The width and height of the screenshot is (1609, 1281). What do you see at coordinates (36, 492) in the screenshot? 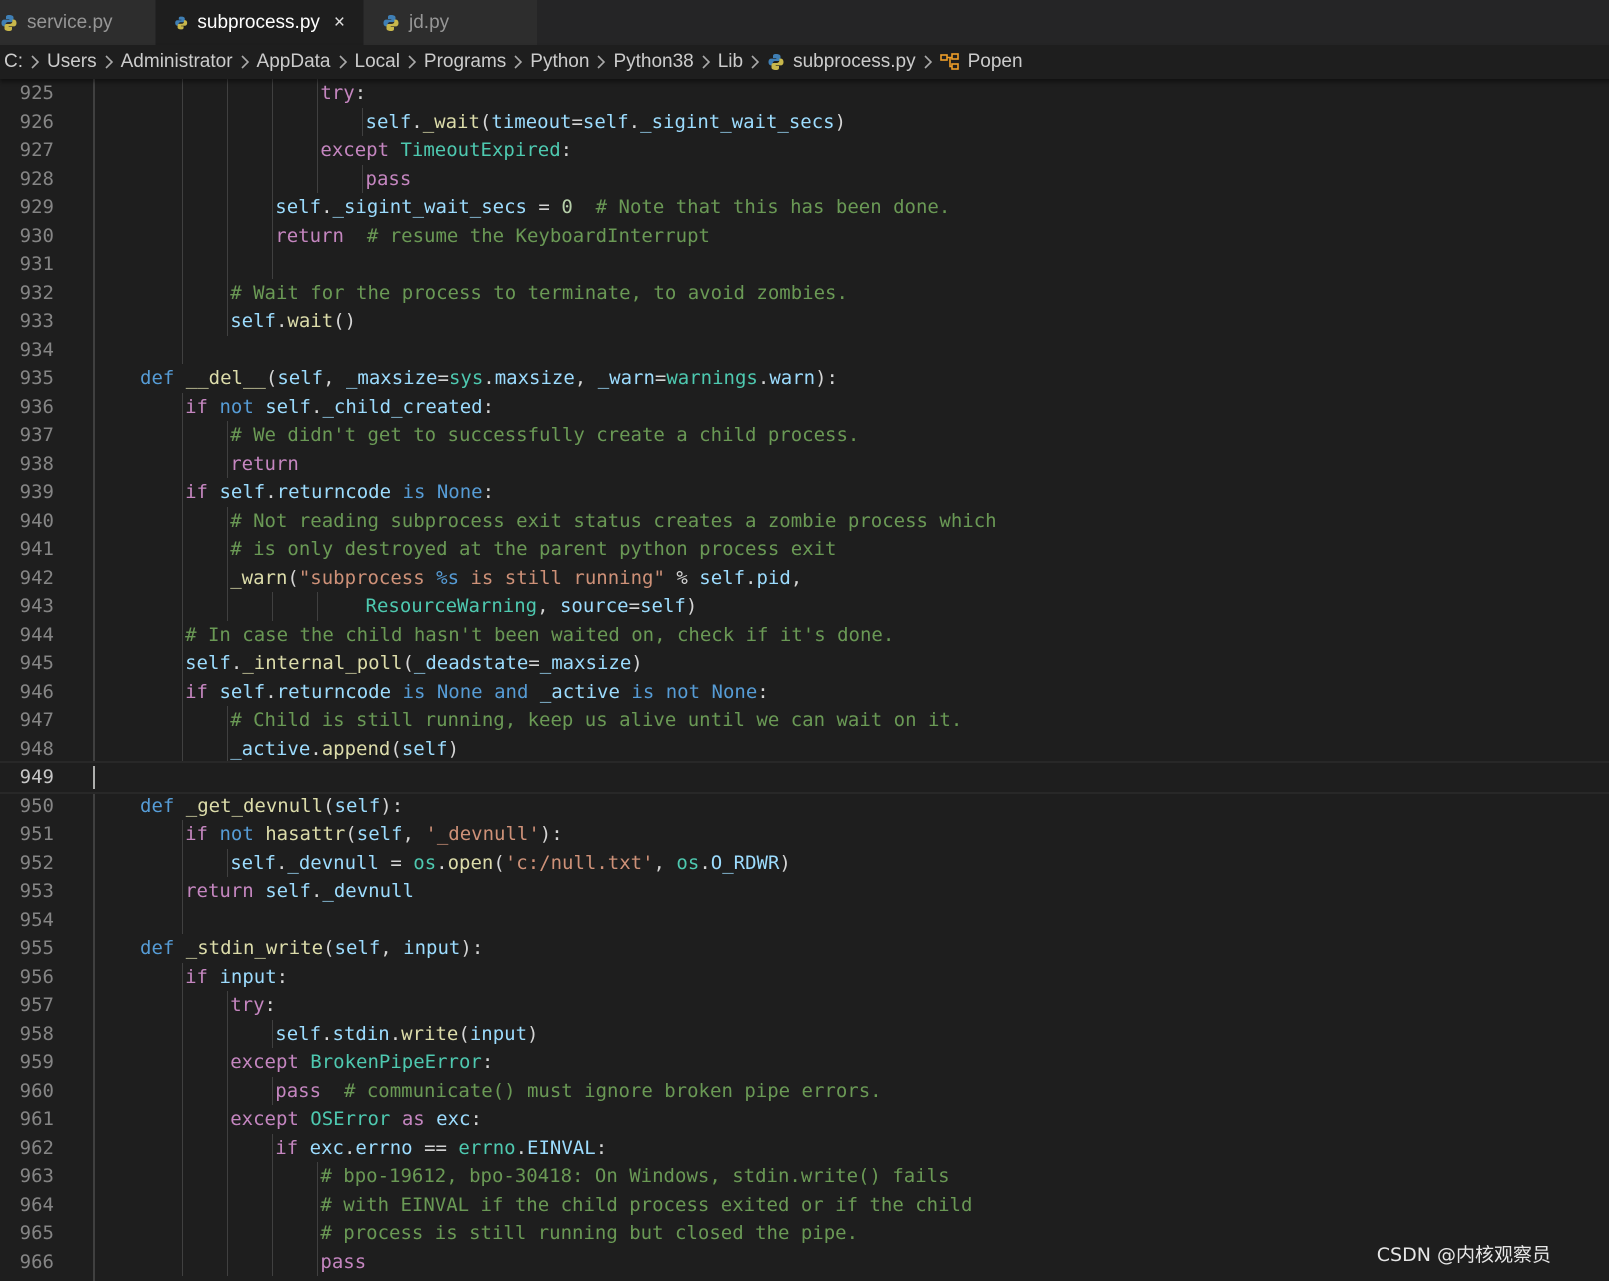
I see `line-number: 939` at bounding box center [36, 492].